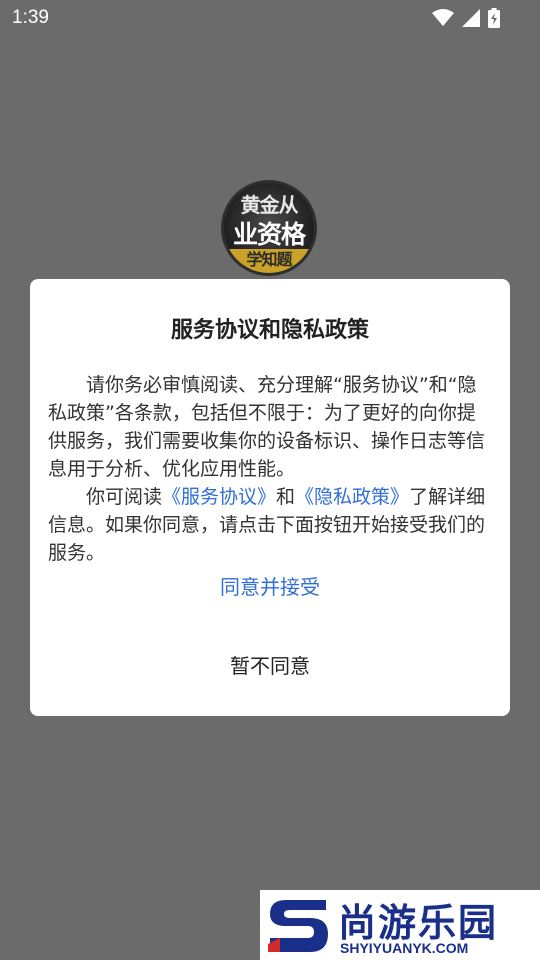  Describe the element at coordinates (219, 497) in the screenshot. I see `service-agreement-link: 《服务协议》` at that location.